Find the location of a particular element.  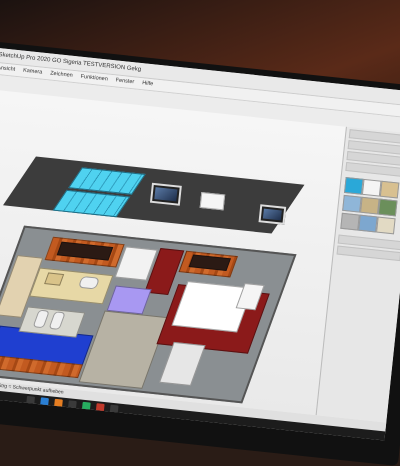

sketchup-icon is located at coordinates (100, 407).